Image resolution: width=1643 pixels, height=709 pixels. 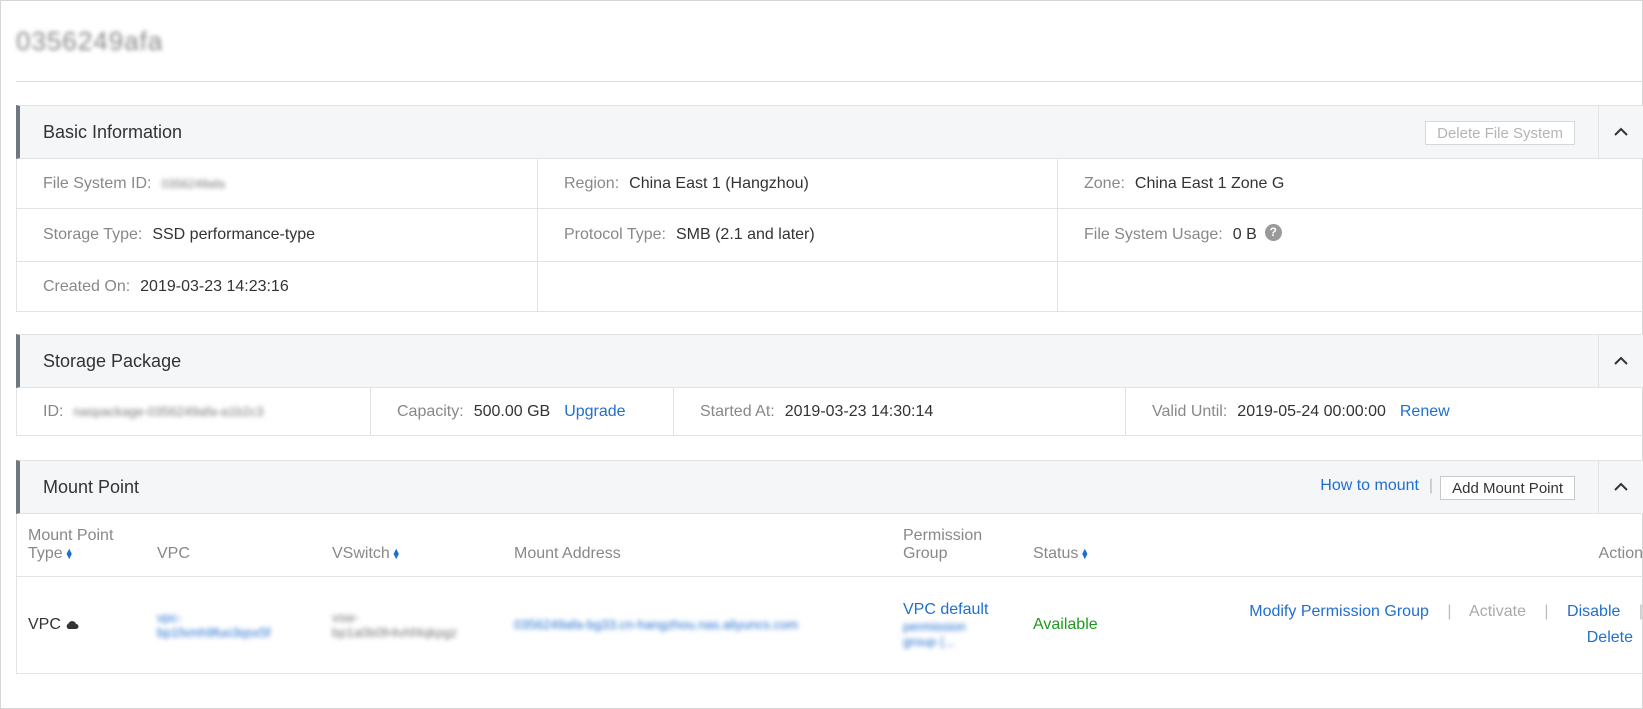 I want to click on region-value: China East 1 (Hangzhou), so click(x=719, y=183).